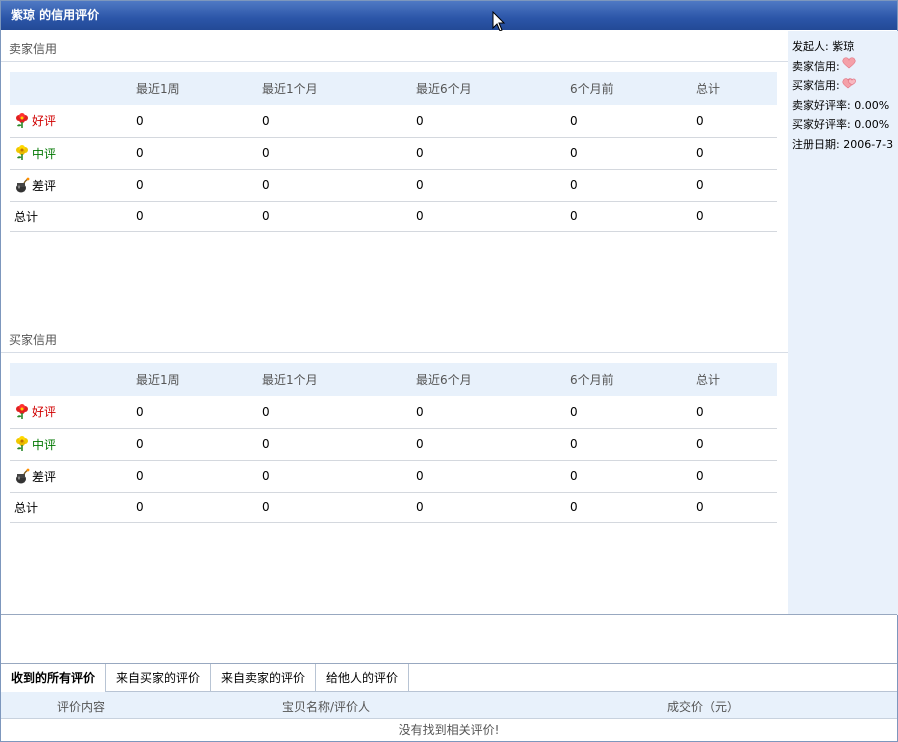 The image size is (898, 742). Describe the element at coordinates (33, 49) in the screenshot. I see `seller-section-title: 卖家信用` at that location.